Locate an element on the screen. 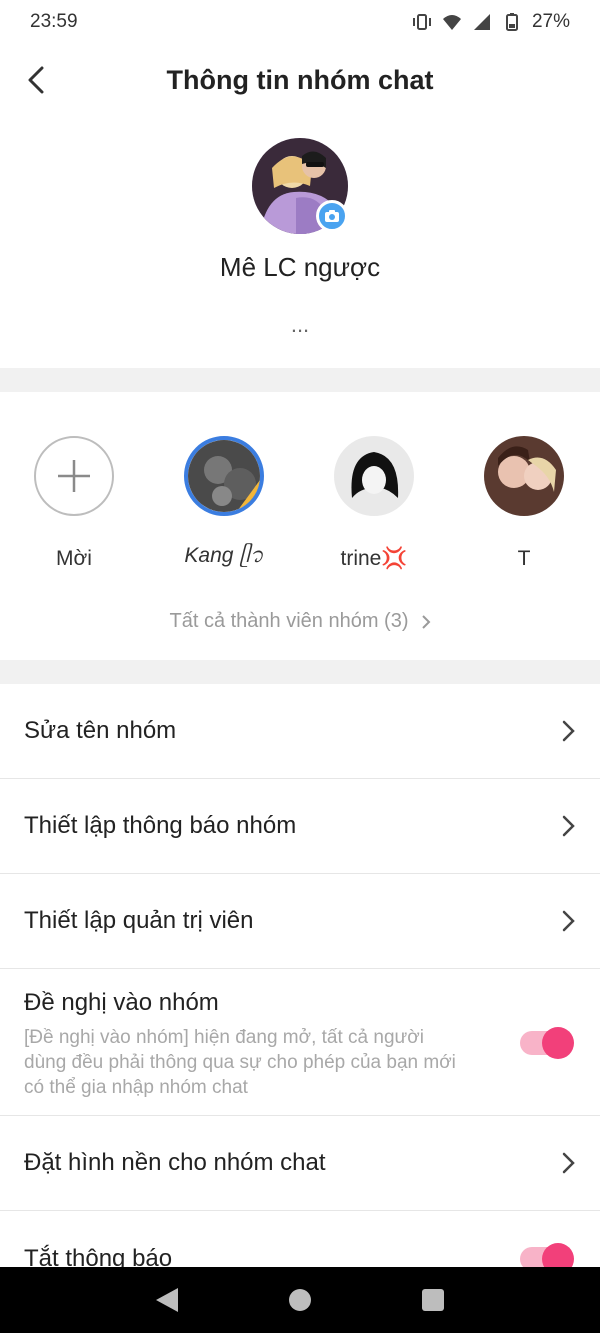 The image size is (600, 1333). toggle-knob is located at coordinates (558, 1043).